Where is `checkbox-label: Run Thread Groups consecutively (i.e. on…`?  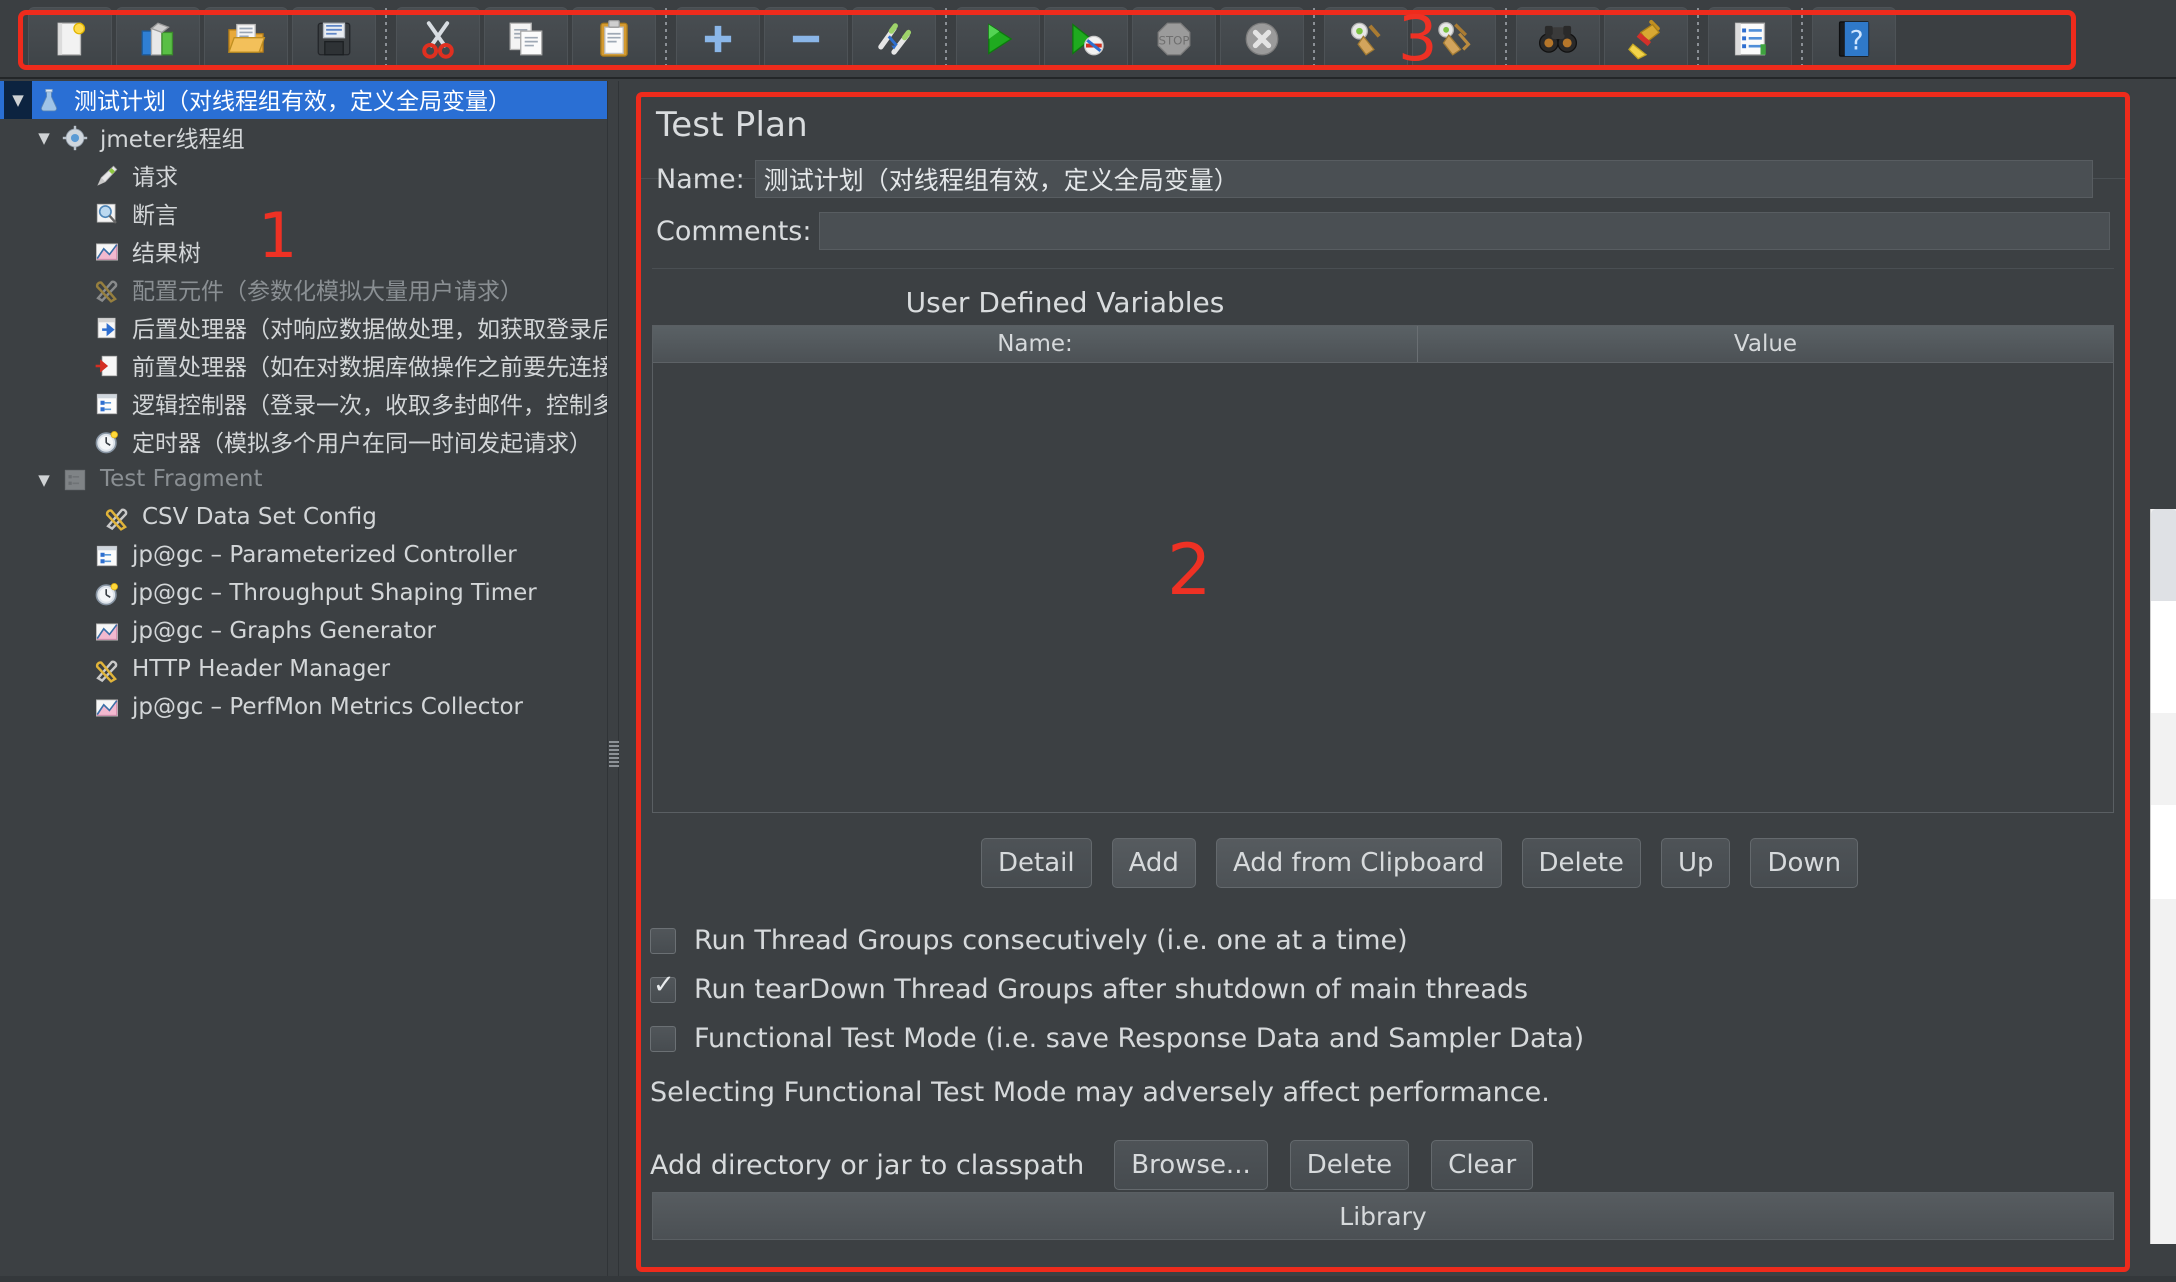
checkbox-label: Run Thread Groups consecutively (i.e. on… is located at coordinates (1051, 940).